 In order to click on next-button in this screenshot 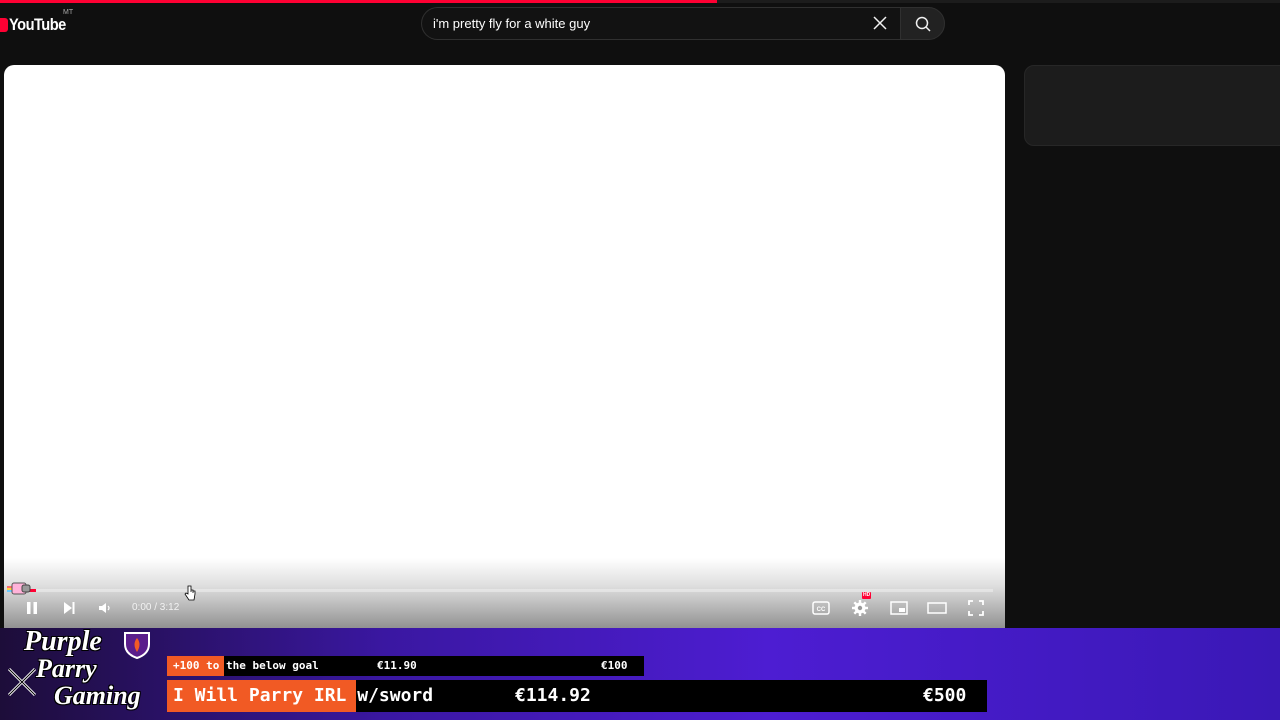, I will do `click(69, 608)`.